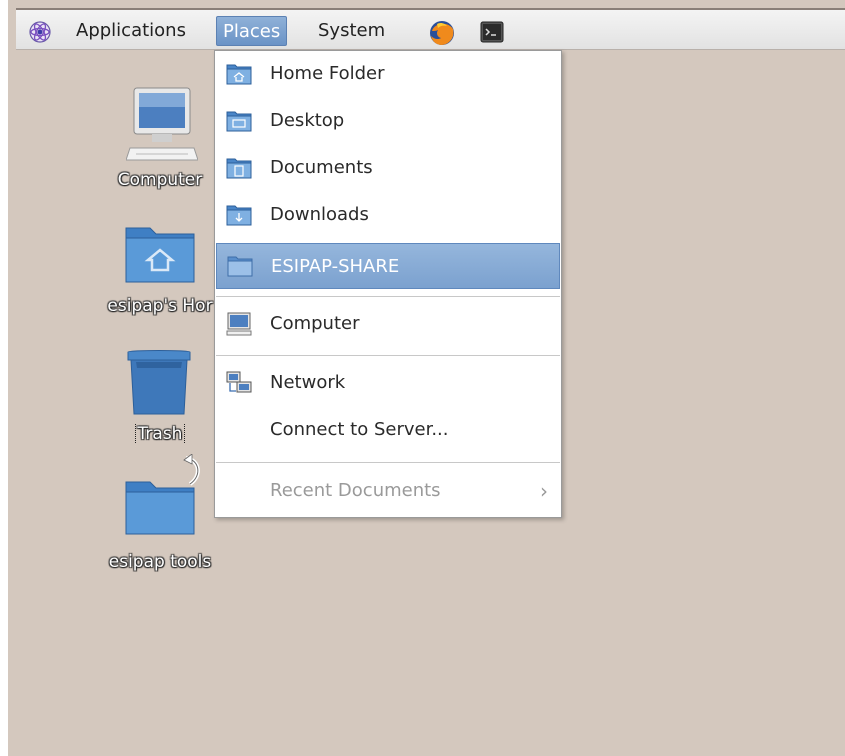  What do you see at coordinates (388, 491) in the screenshot?
I see `menu-item-recent-documents: Recent Documents ›` at bounding box center [388, 491].